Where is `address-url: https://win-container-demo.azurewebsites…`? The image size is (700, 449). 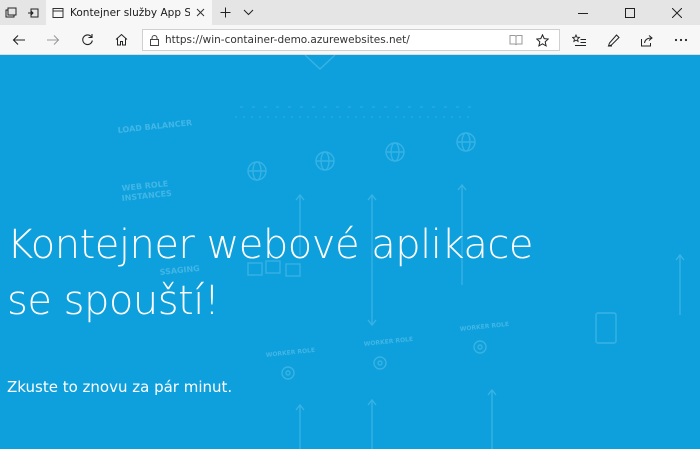 address-url: https://win-container-demo.azurewebsites… is located at coordinates (287, 40).